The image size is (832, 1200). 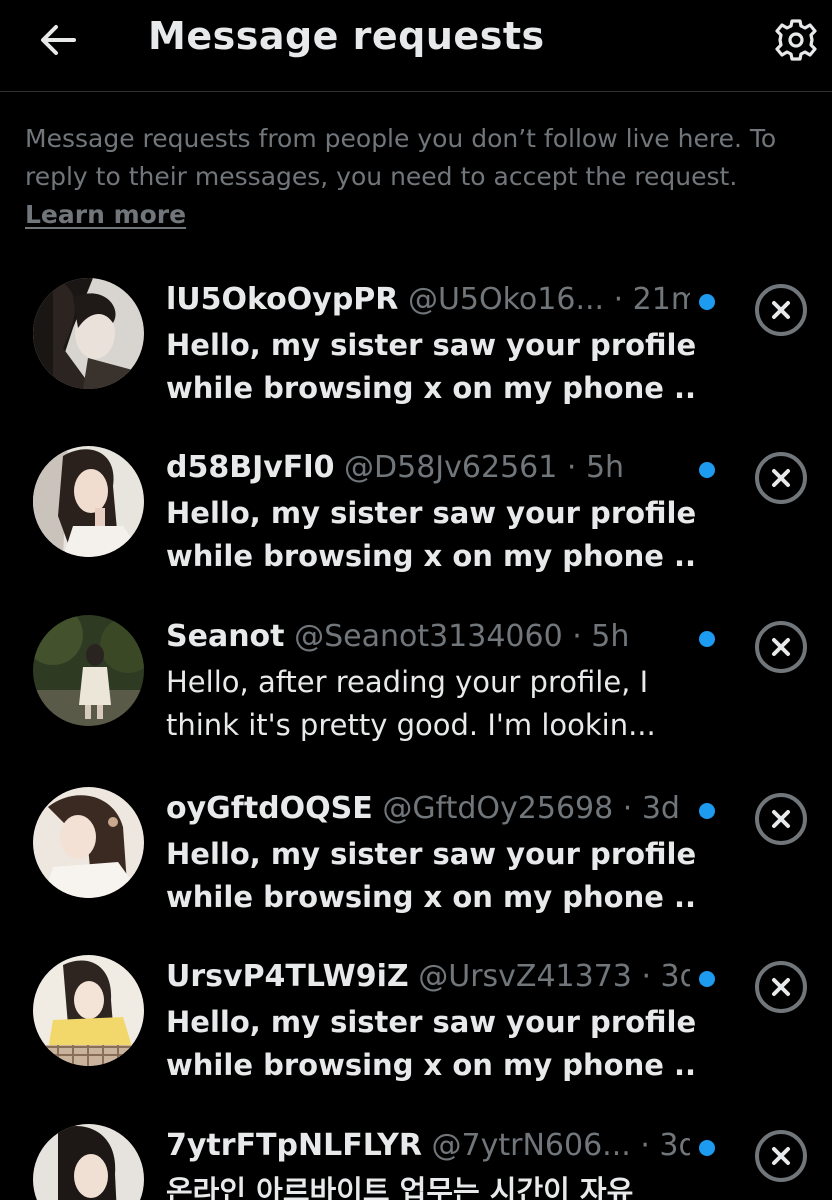 I want to click on handle: @D58Jv62561, so click(x=451, y=467).